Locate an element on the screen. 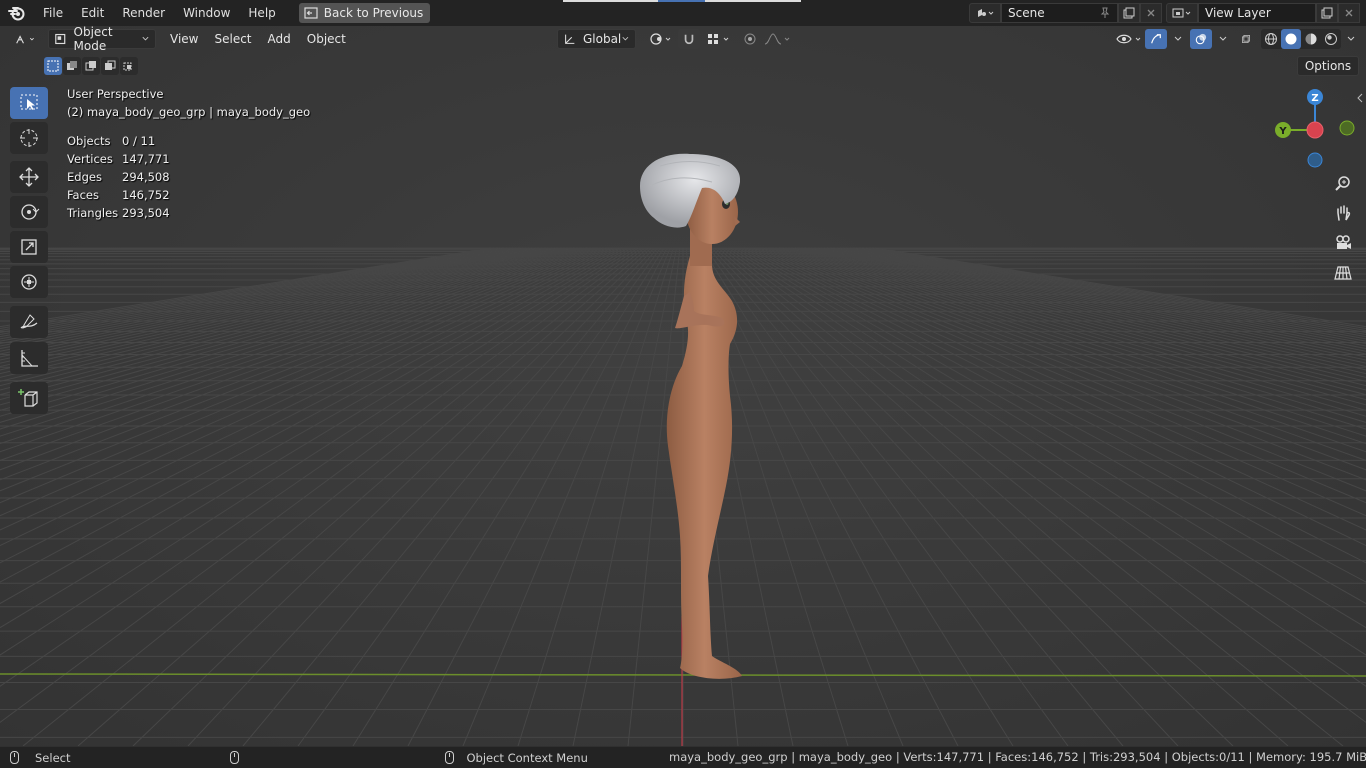 The image size is (1366, 768). scale-icon is located at coordinates (29, 247).